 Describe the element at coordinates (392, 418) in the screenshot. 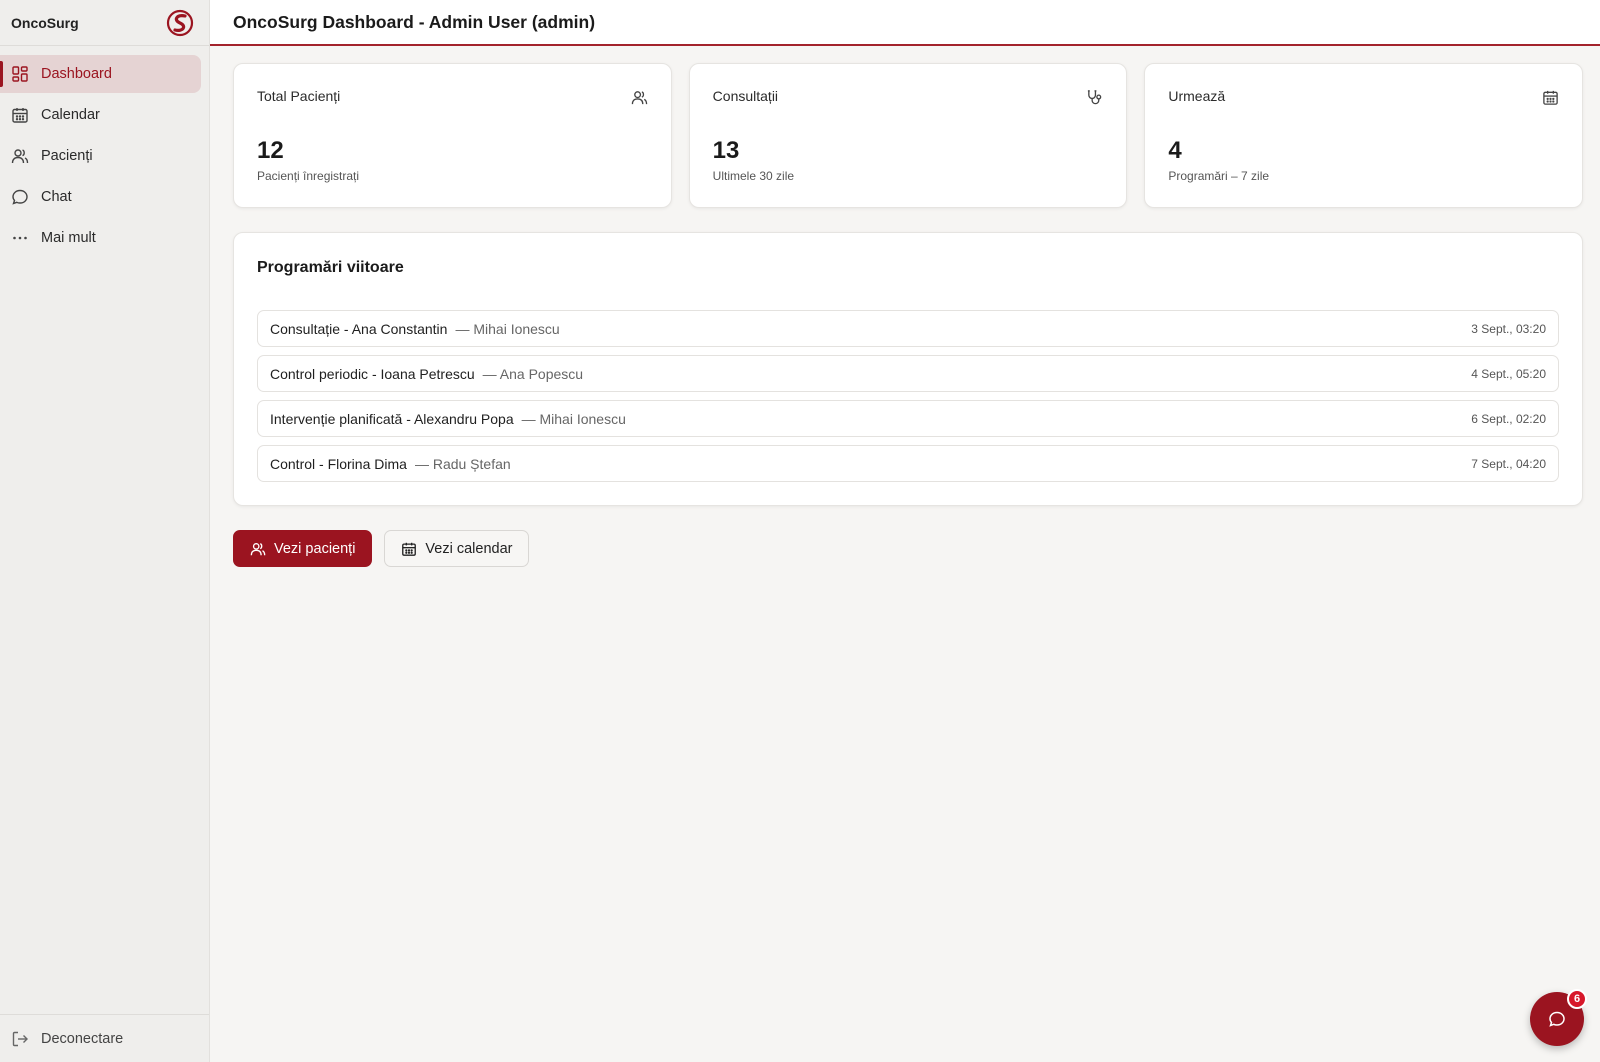

I see `appointment-name: Intervenție planificată - Alexandru Popa` at that location.